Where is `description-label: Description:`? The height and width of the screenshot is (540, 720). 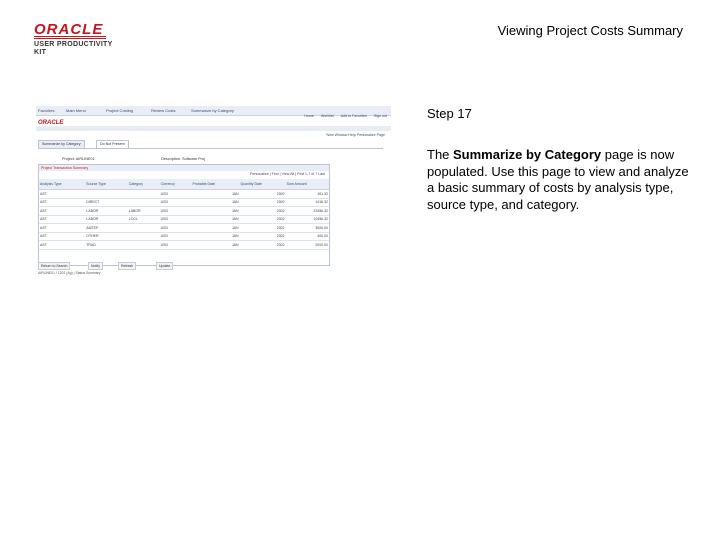
description-label: Description: is located at coordinates (171, 159).